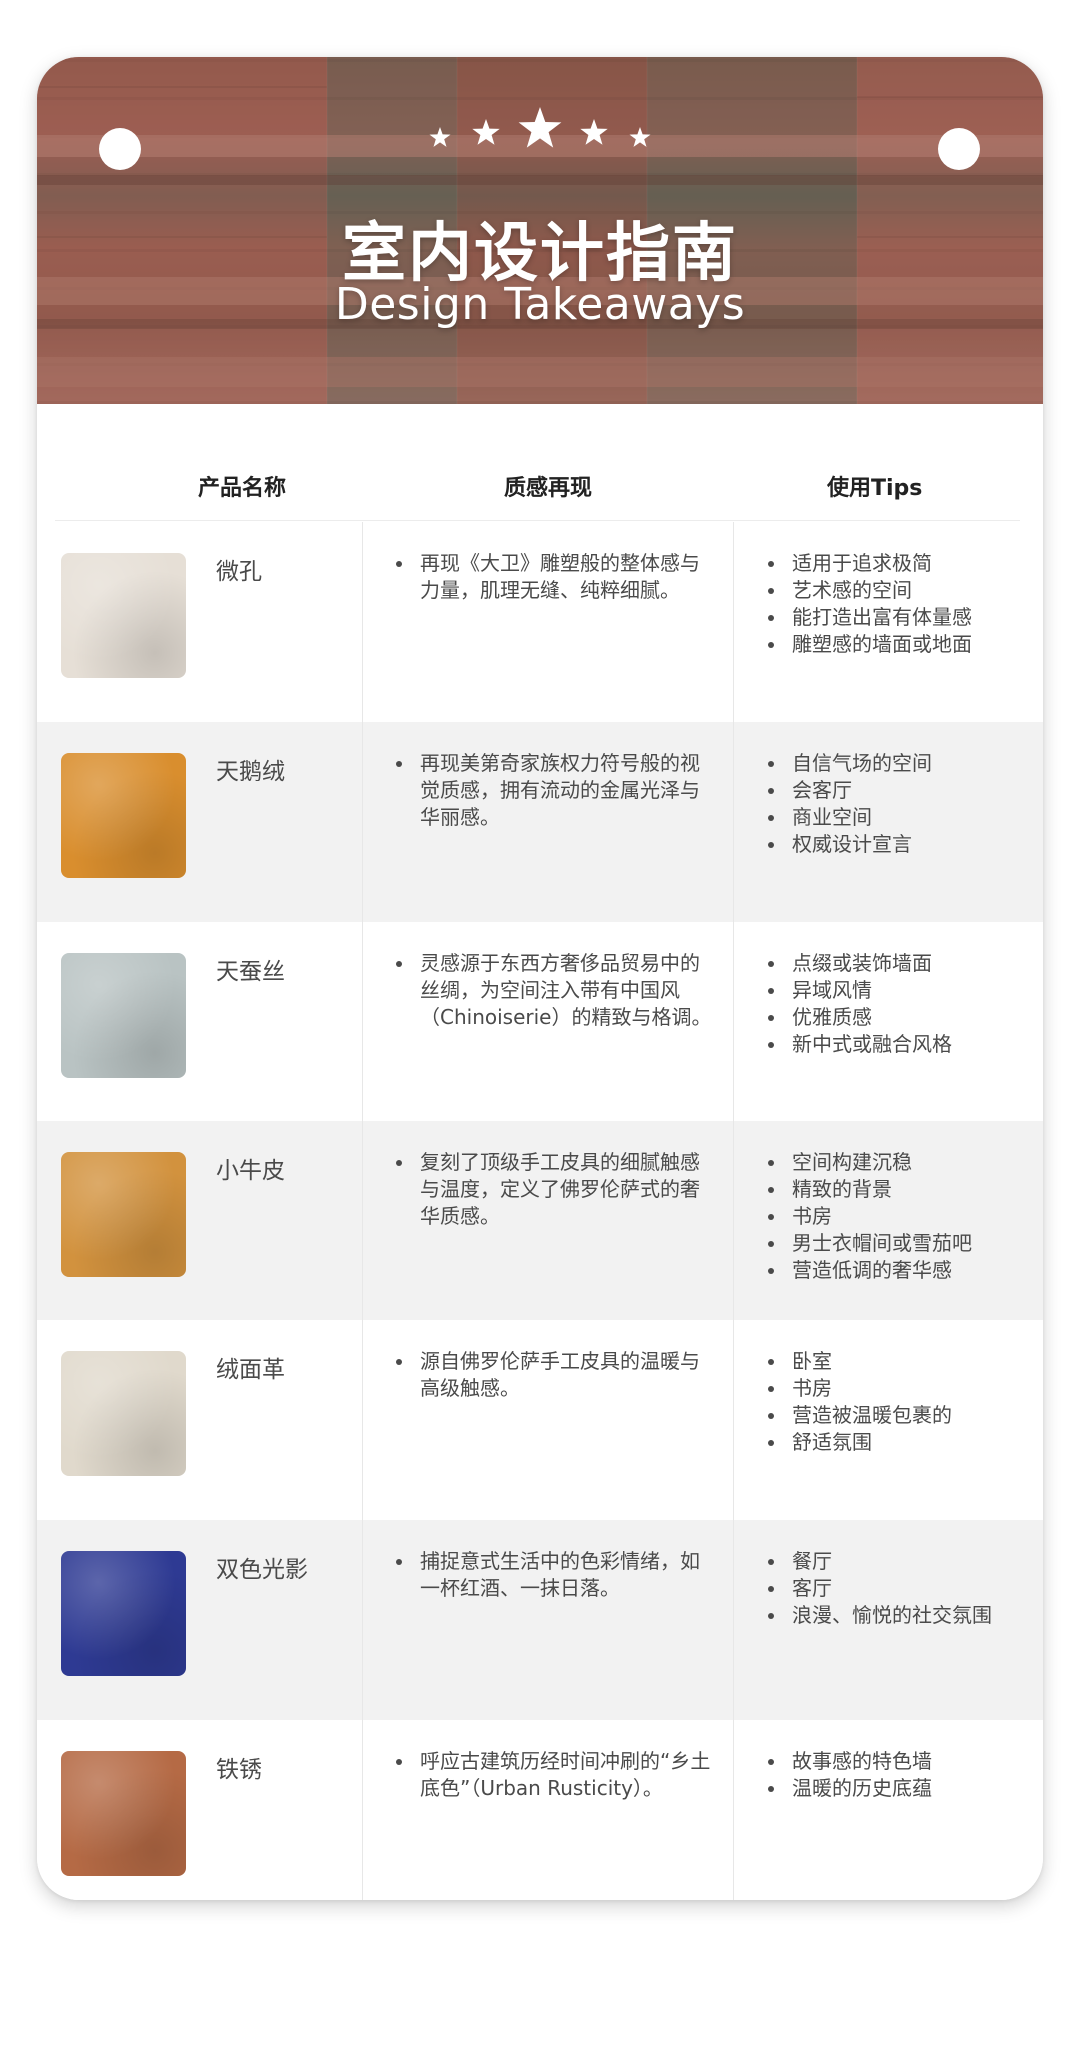 This screenshot has height=2062, width=1080. Describe the element at coordinates (250, 1370) in the screenshot. I see `product-name: 绒面革` at that location.